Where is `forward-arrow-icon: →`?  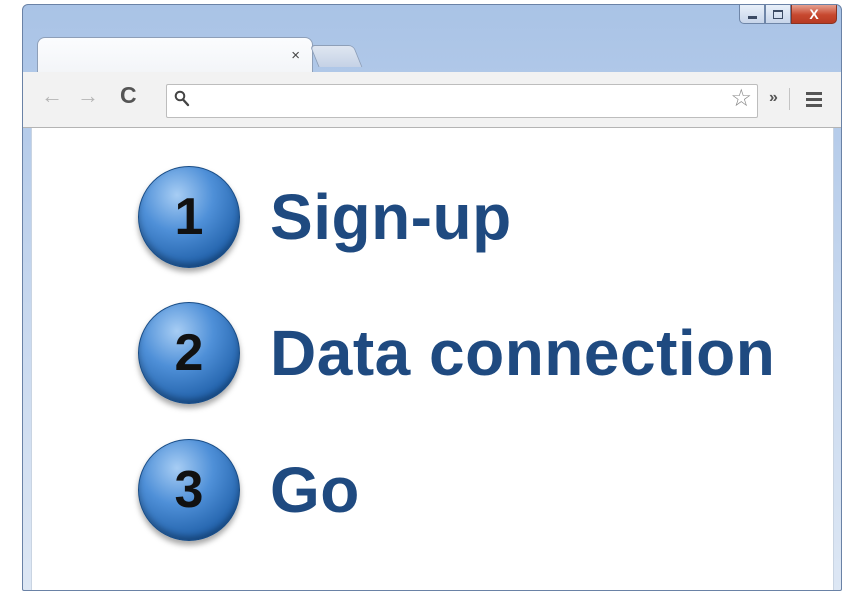 forward-arrow-icon: → is located at coordinates (88, 96).